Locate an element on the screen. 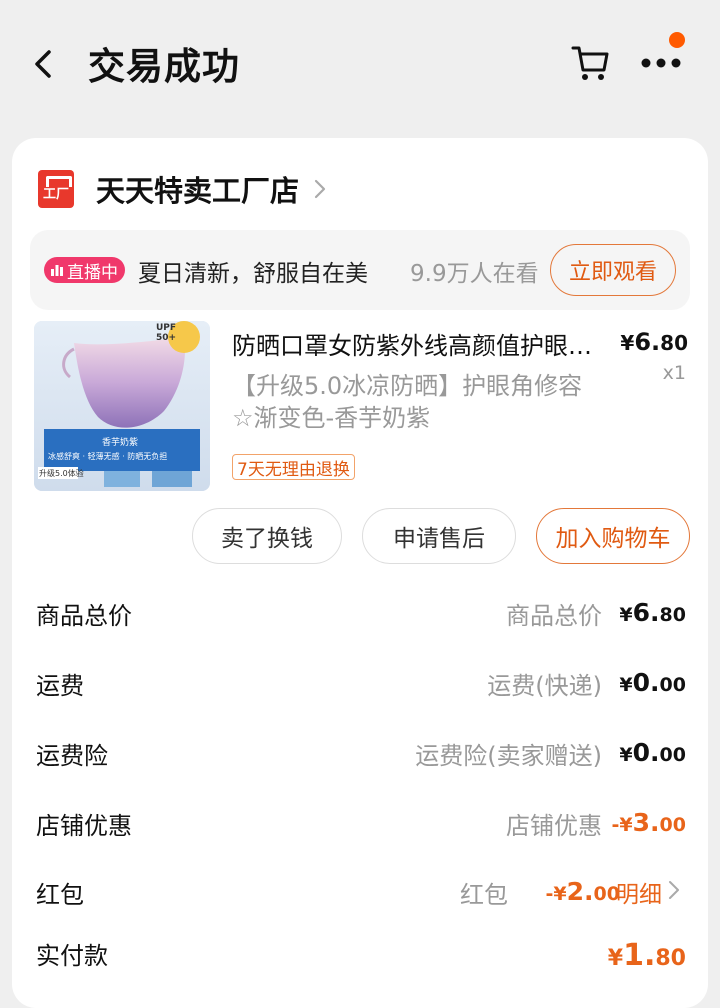 The width and height of the screenshot is (720, 1008). product-image: UPF 50+ 香芋奶紫 冰感舒爽 · 轻薄无感 · 防晒无负担 升级5.0体验 is located at coordinates (122, 406).